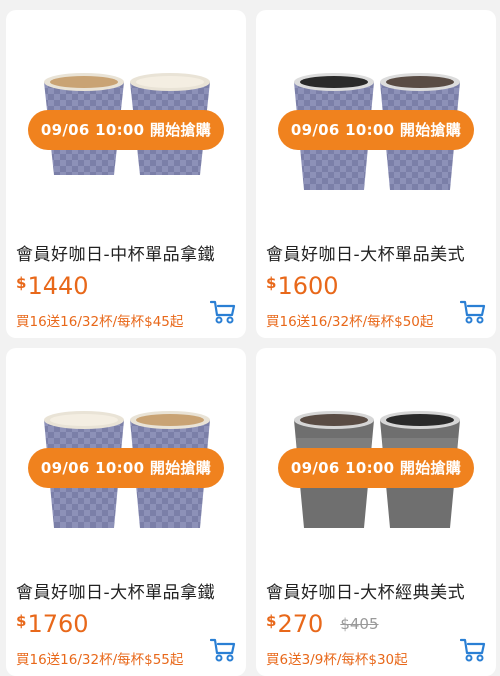  Describe the element at coordinates (100, 322) in the screenshot. I see `promo-text: 買16送16/32杯/每杯$45起` at that location.